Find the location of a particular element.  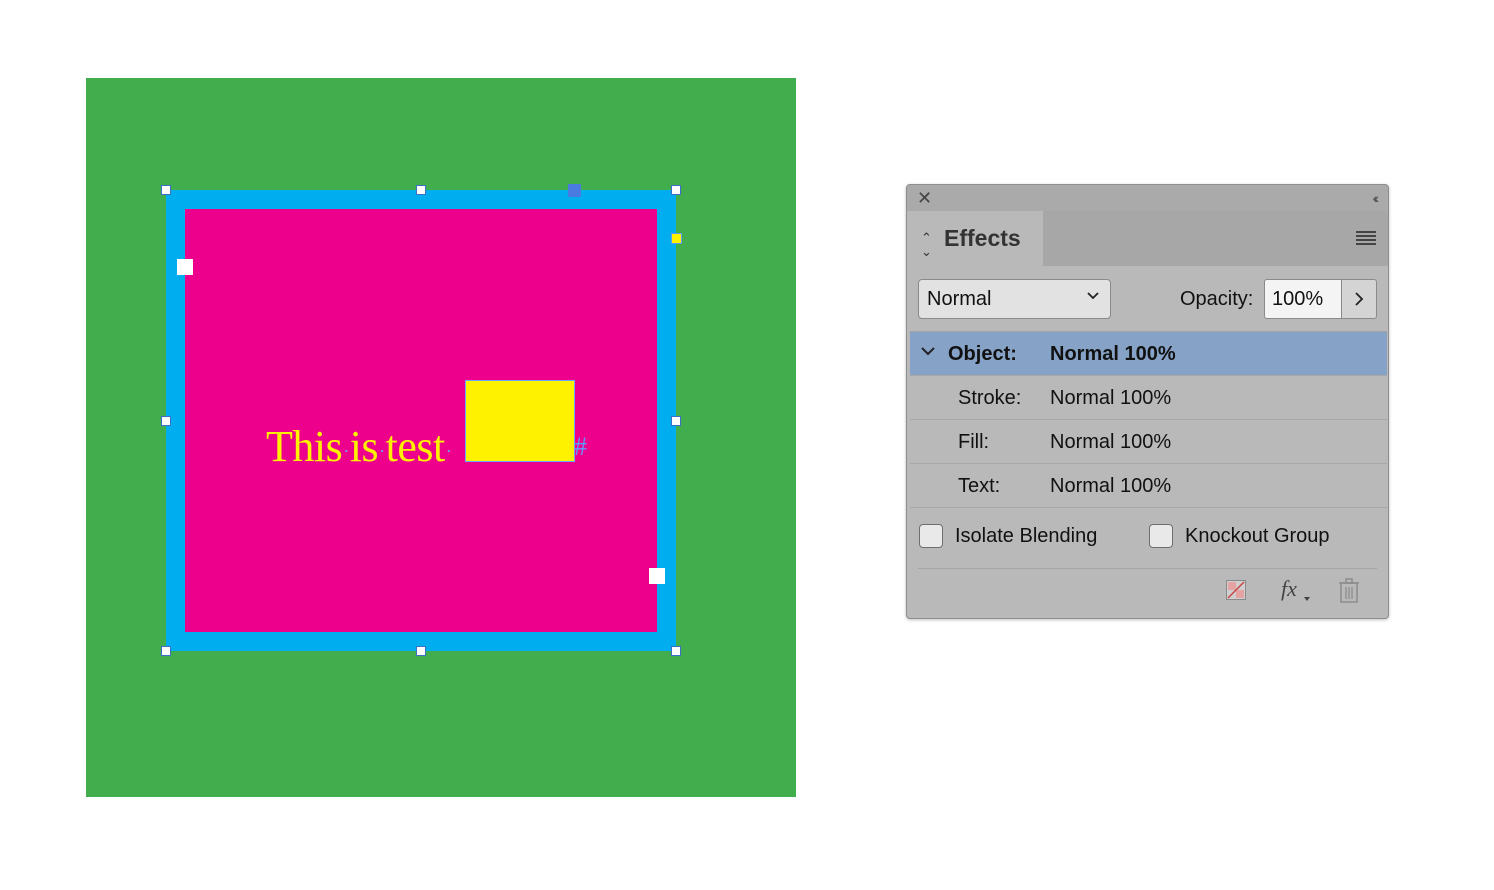

target-row-text: Text: Normal 100% is located at coordinates (1148, 486).